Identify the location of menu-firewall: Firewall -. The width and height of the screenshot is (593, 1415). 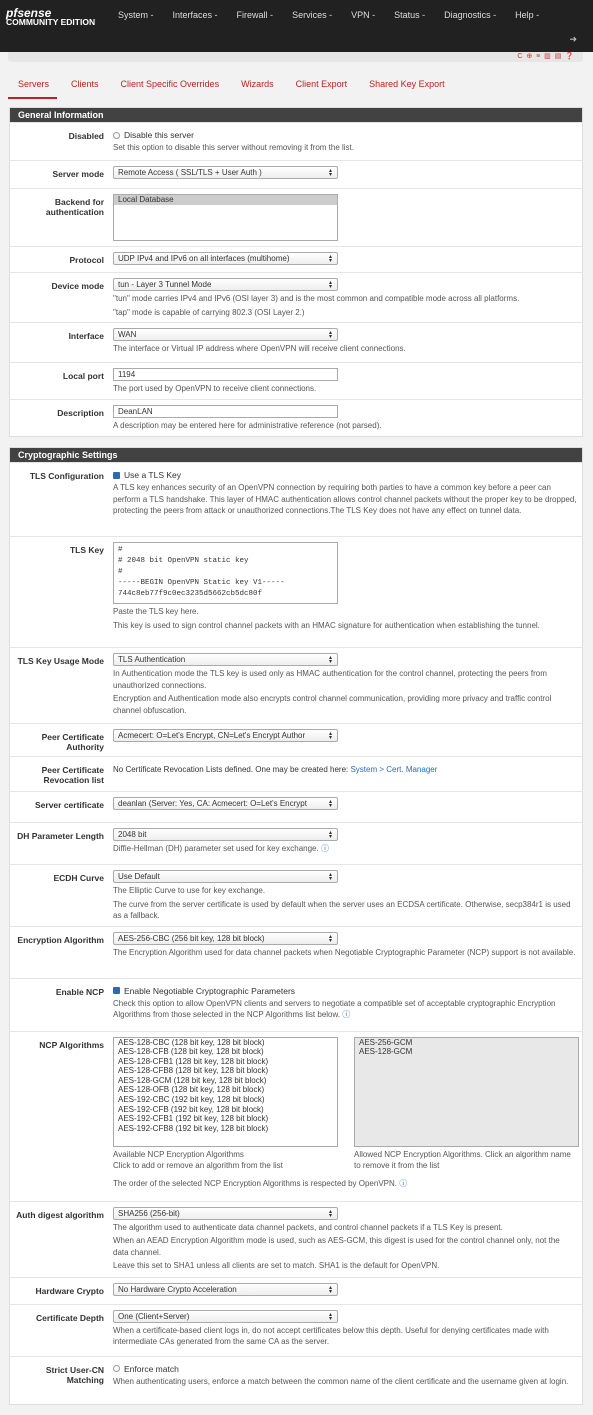
(255, 15).